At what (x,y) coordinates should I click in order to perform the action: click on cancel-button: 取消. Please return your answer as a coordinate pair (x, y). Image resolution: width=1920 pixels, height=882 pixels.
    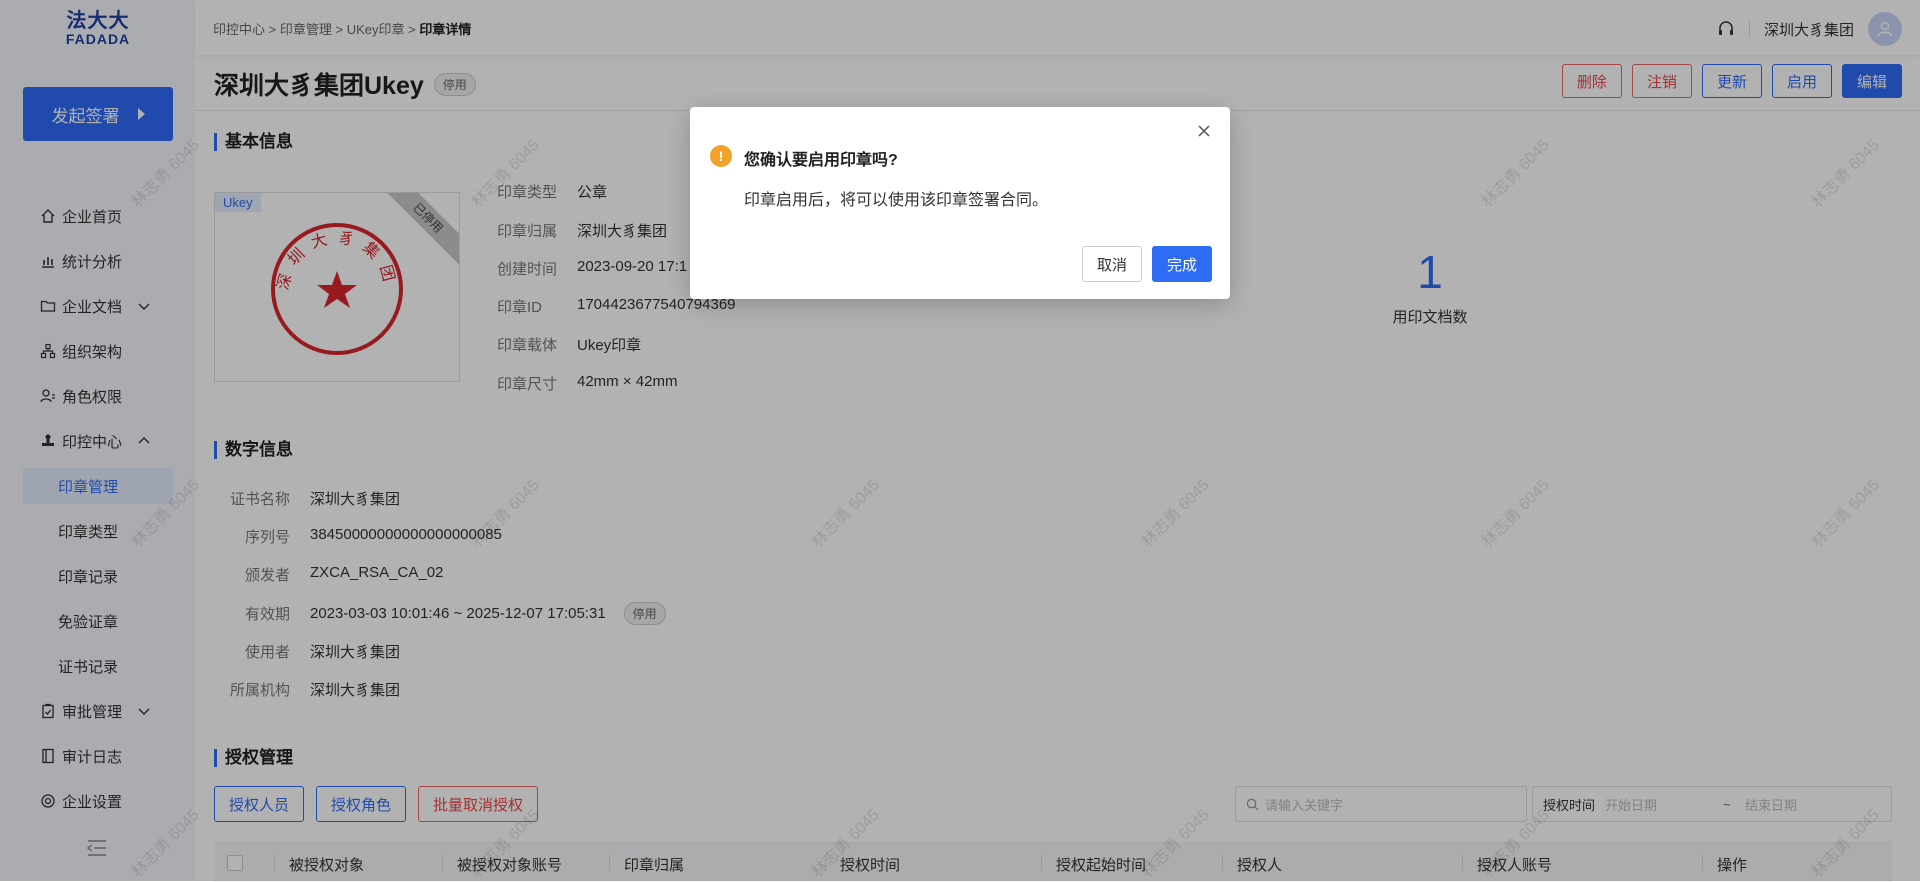
    Looking at the image, I should click on (1111, 264).